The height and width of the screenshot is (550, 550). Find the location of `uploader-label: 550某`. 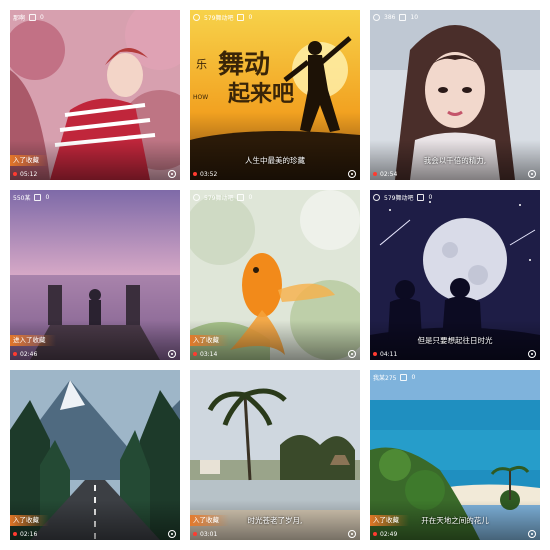

uploader-label: 550某 is located at coordinates (22, 198).